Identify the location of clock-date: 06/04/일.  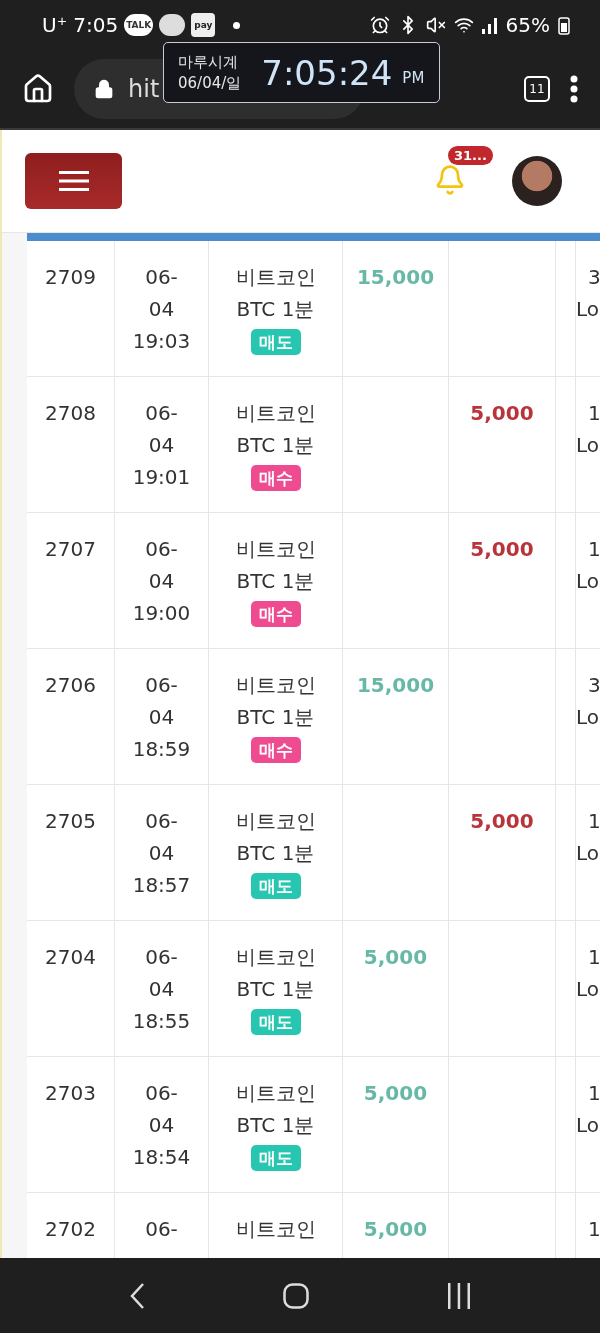
(210, 83).